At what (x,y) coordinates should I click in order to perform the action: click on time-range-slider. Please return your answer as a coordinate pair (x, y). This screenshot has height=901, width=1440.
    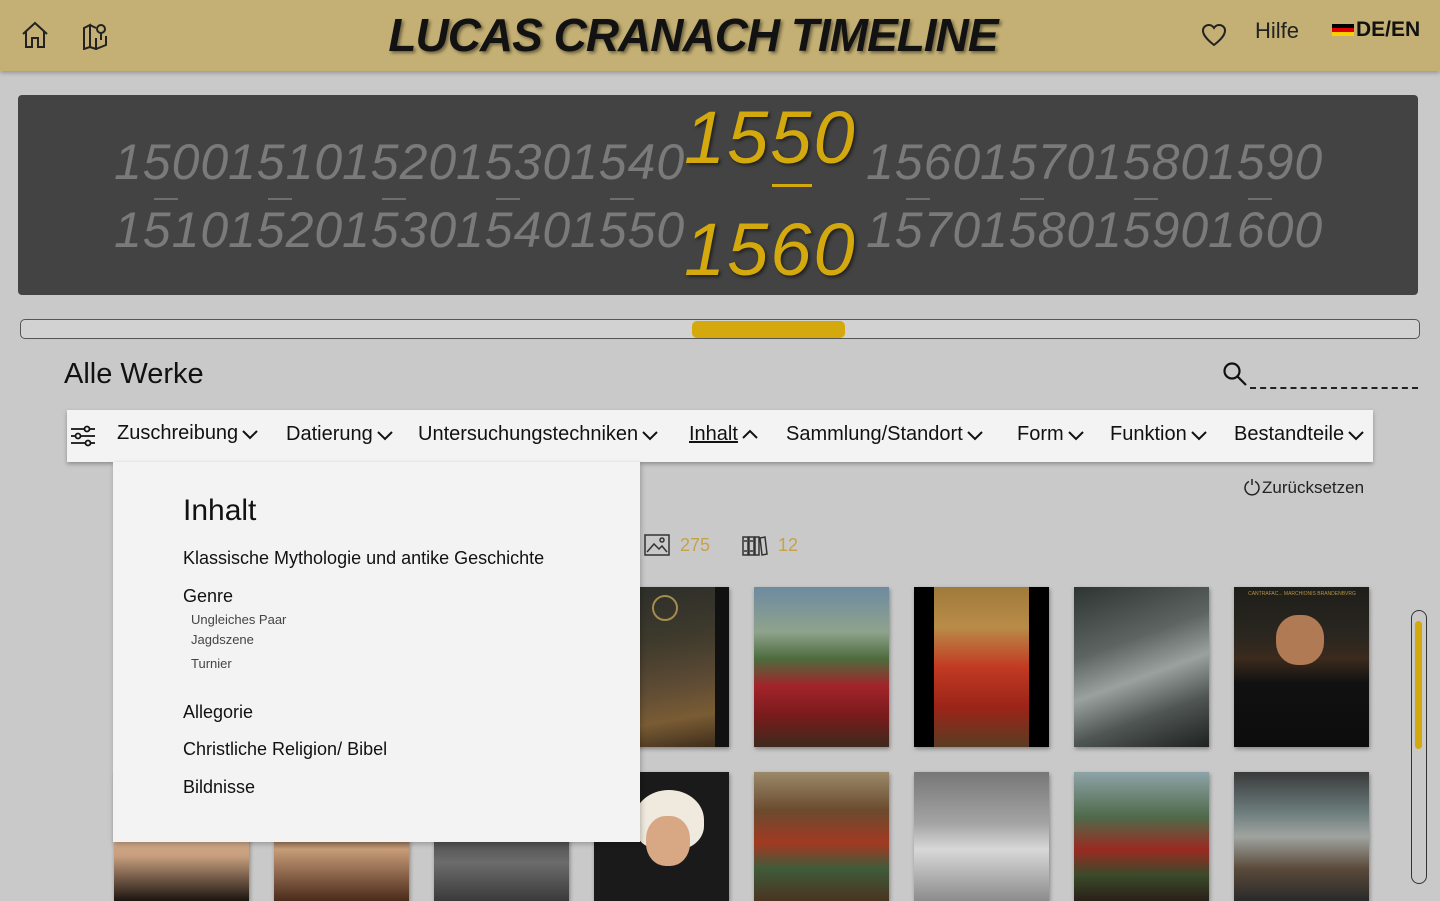
    Looking at the image, I should click on (720, 329).